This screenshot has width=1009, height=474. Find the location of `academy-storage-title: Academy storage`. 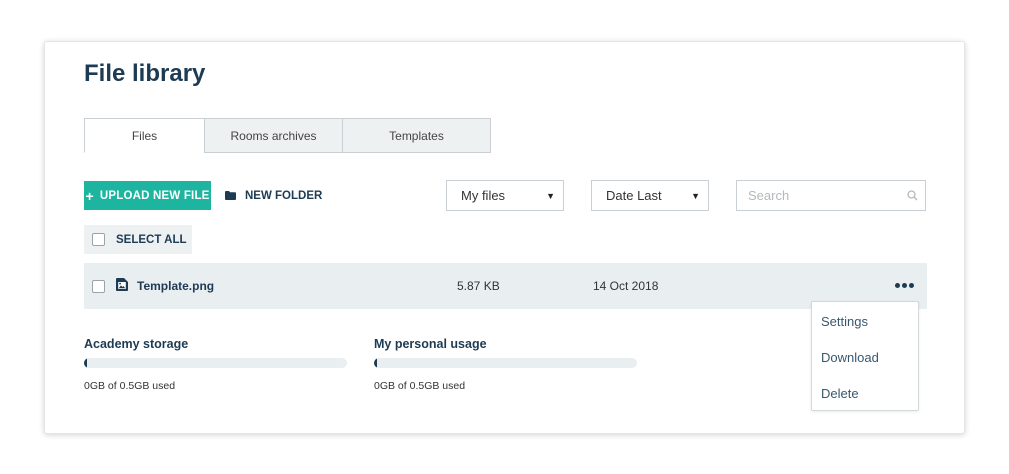

academy-storage-title: Academy storage is located at coordinates (136, 344).